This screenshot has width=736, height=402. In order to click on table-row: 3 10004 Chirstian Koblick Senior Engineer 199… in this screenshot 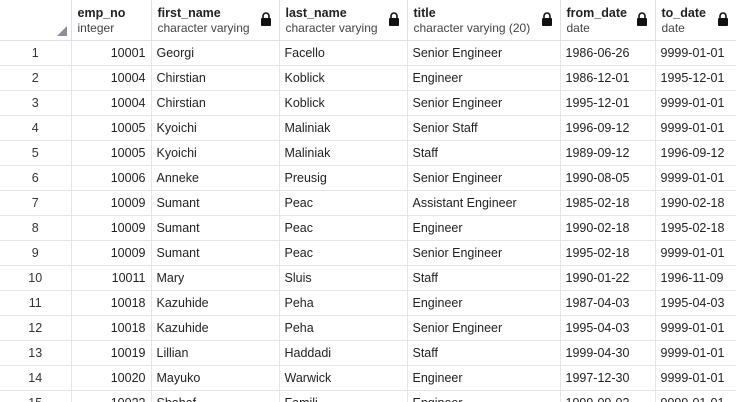, I will do `click(368, 103)`.